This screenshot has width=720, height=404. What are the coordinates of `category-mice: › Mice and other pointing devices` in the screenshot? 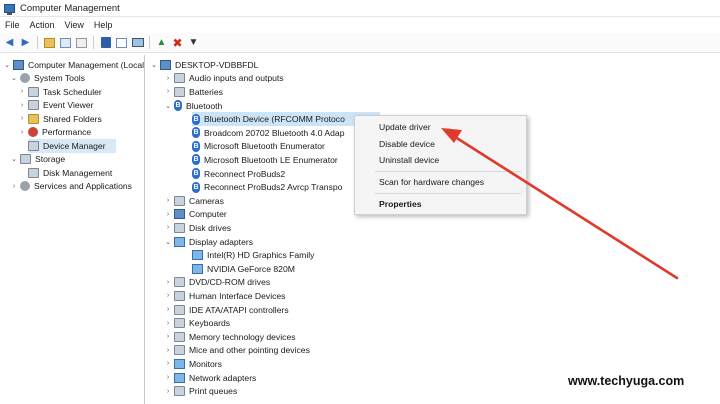 It's located at (237, 351).